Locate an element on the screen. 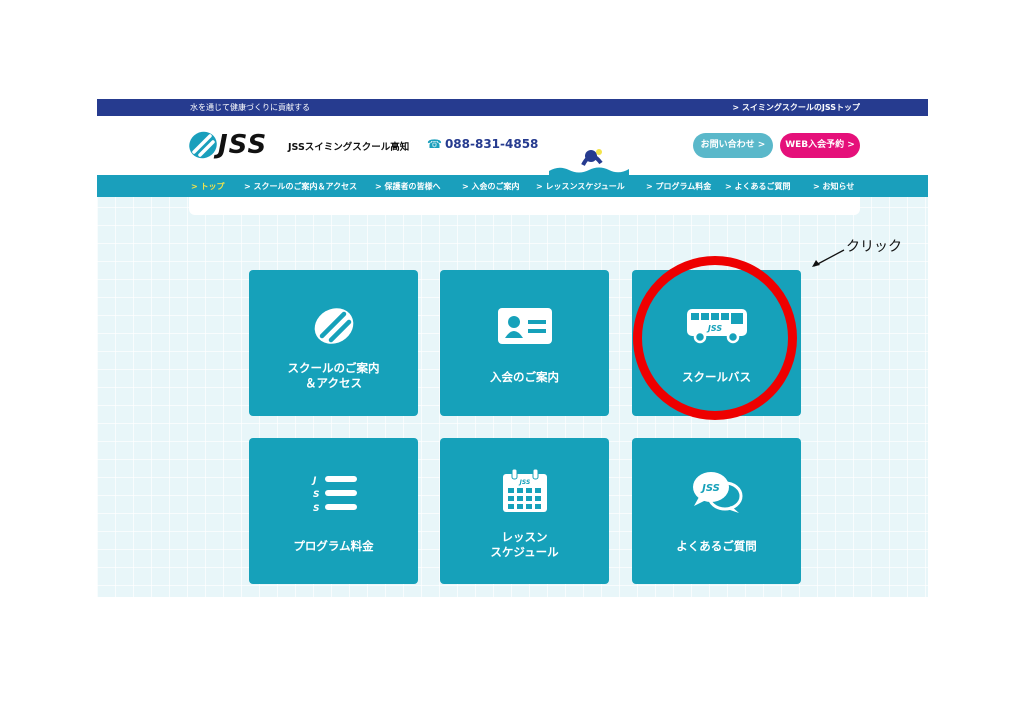  jss-logo: JSS is located at coordinates (233, 146).